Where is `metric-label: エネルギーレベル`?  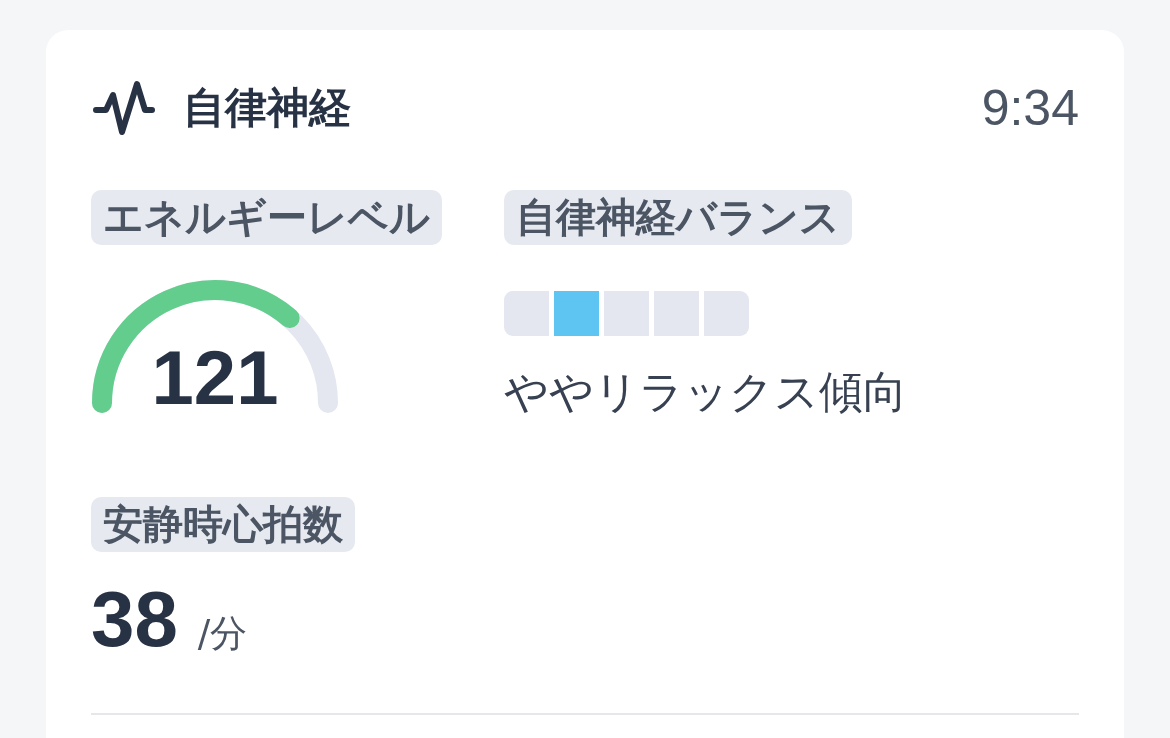
metric-label: エネルギーレベル is located at coordinates (266, 217).